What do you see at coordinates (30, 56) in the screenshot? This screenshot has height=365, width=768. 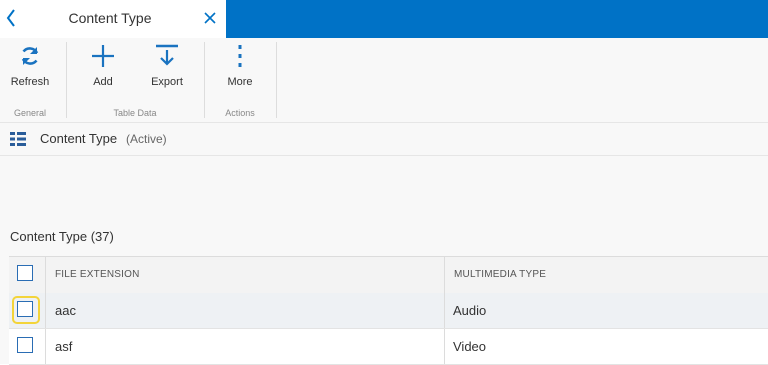 I see `refresh-icon` at bounding box center [30, 56].